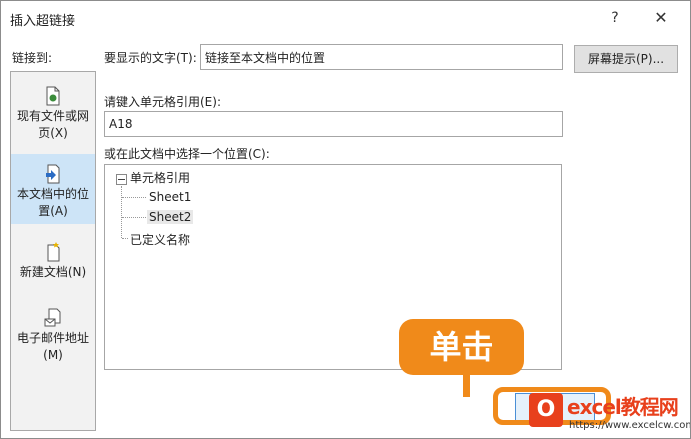 This screenshot has width=691, height=439. Describe the element at coordinates (461, 347) in the screenshot. I see `click-callout: 单击` at that location.